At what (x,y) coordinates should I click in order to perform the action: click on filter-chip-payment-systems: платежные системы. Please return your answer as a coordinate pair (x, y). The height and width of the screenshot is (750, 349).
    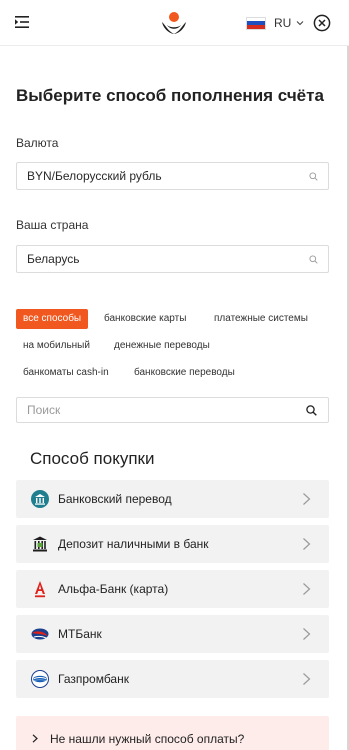
    Looking at the image, I should click on (261, 319).